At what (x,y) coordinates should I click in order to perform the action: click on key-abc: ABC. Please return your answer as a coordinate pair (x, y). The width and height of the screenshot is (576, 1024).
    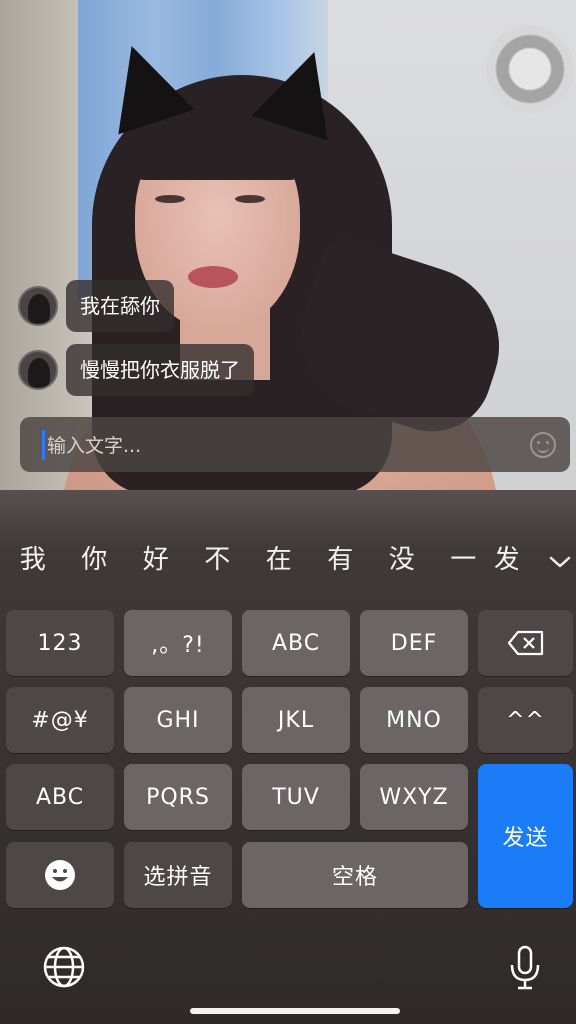
    Looking at the image, I should click on (296, 643).